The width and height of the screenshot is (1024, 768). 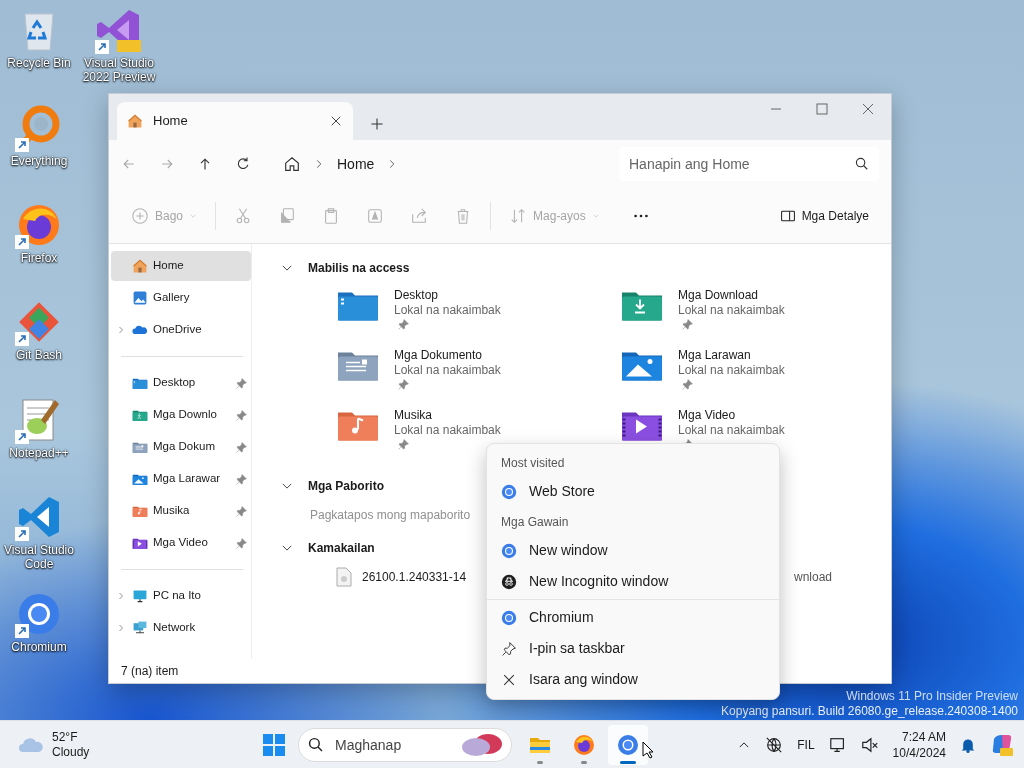 I want to click on gallery-icon, so click(x=140, y=298).